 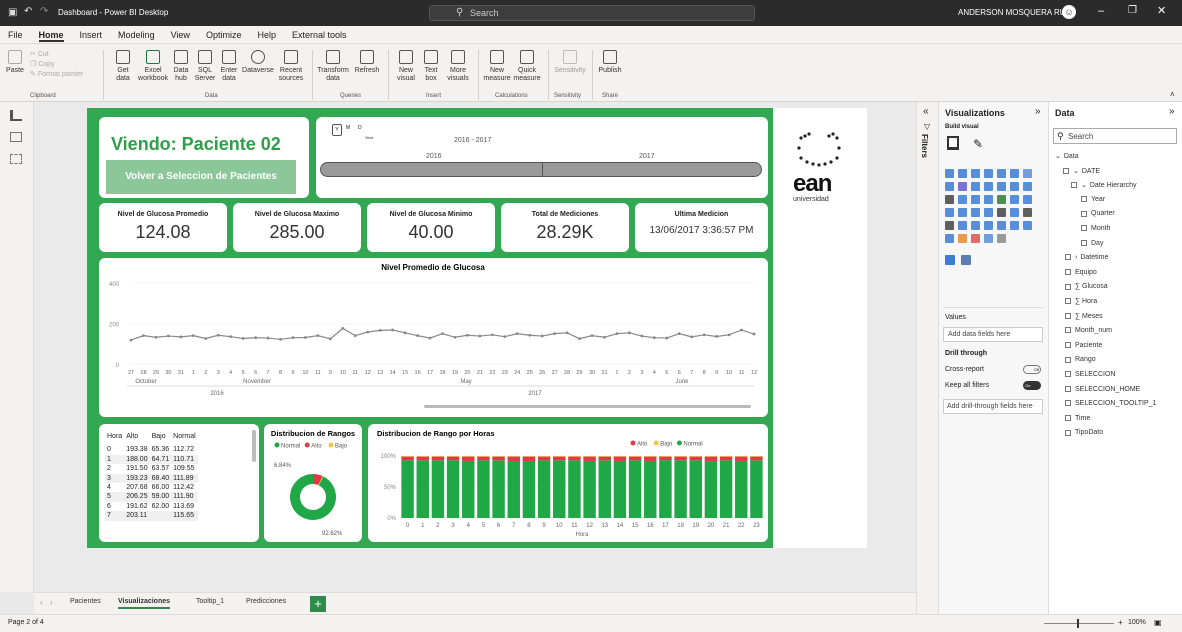 I want to click on kpi-card: Ultima Medicion 13/06/2017 3:36:57 PM, so click(x=701, y=227).